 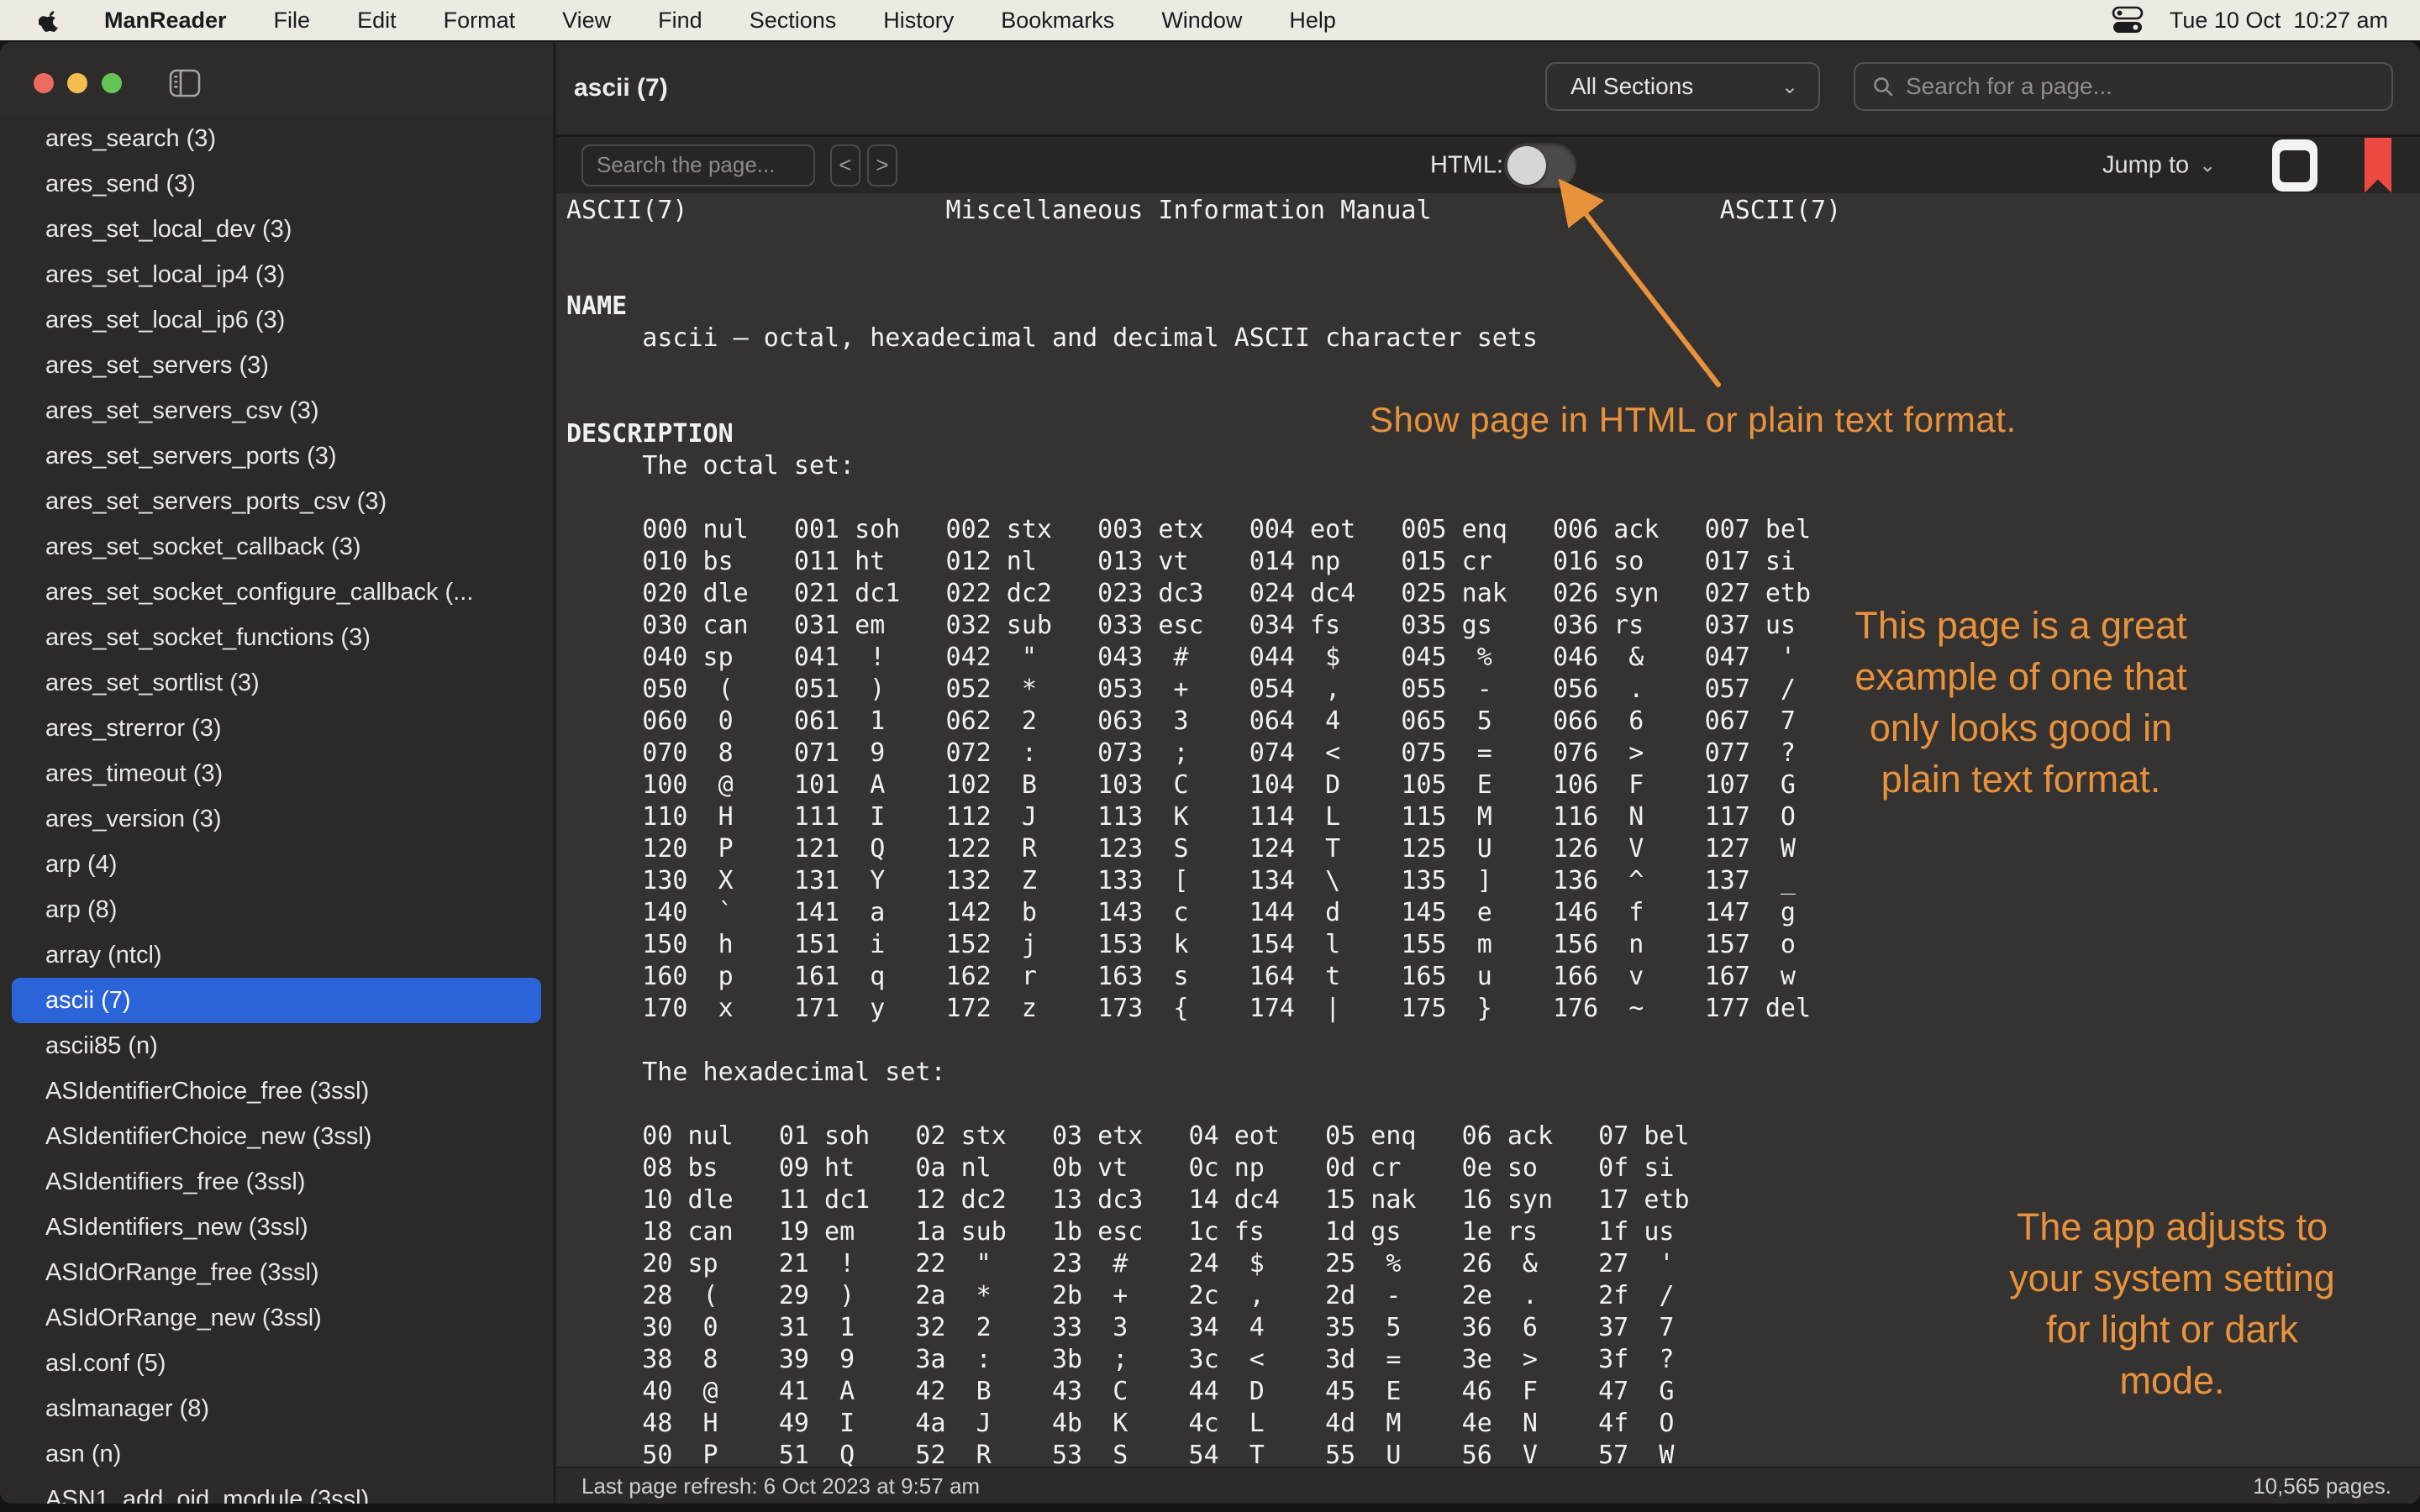 I want to click on list-item: ares_timeout (3), so click(x=276, y=773).